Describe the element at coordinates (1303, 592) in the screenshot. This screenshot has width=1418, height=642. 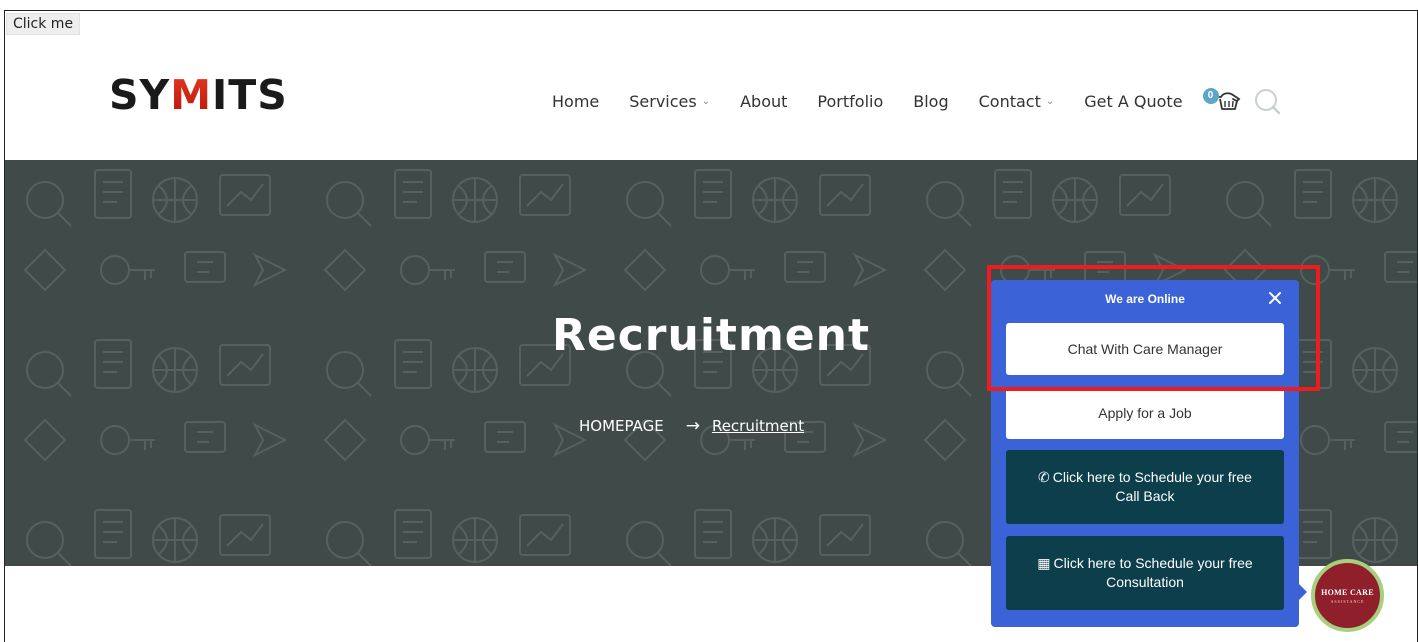
I see `chat-pointer-arrow` at that location.